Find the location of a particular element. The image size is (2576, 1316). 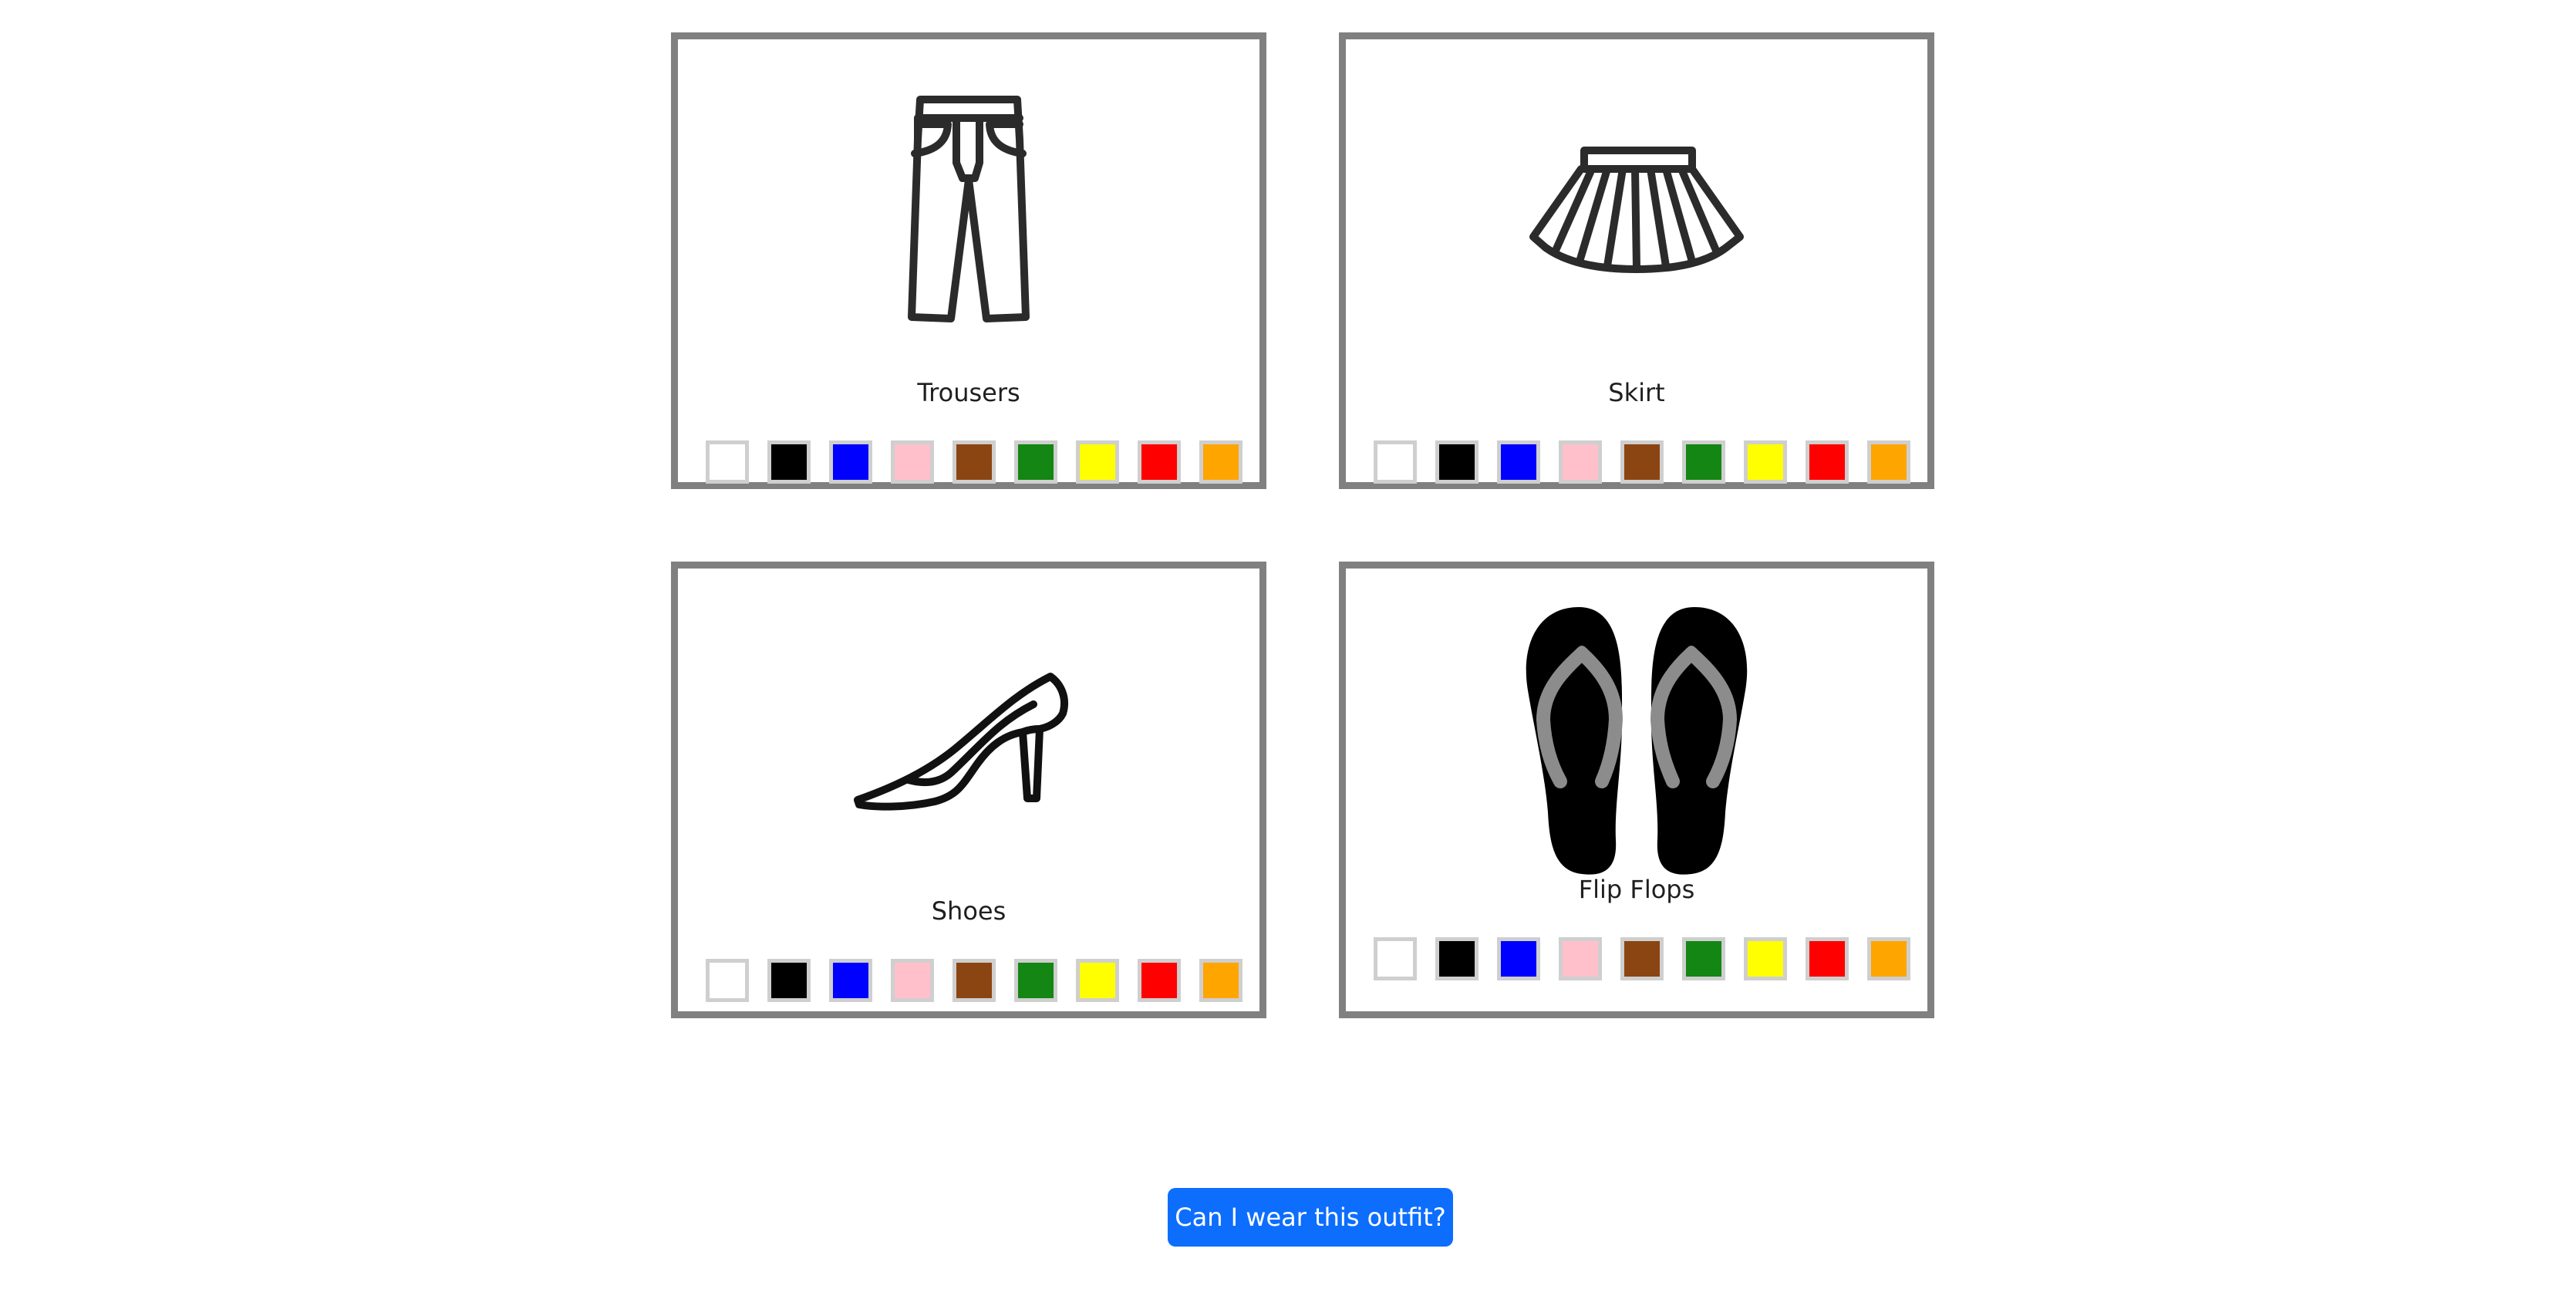

item-label-flip-flops: Flip Flops is located at coordinates (1636, 889).